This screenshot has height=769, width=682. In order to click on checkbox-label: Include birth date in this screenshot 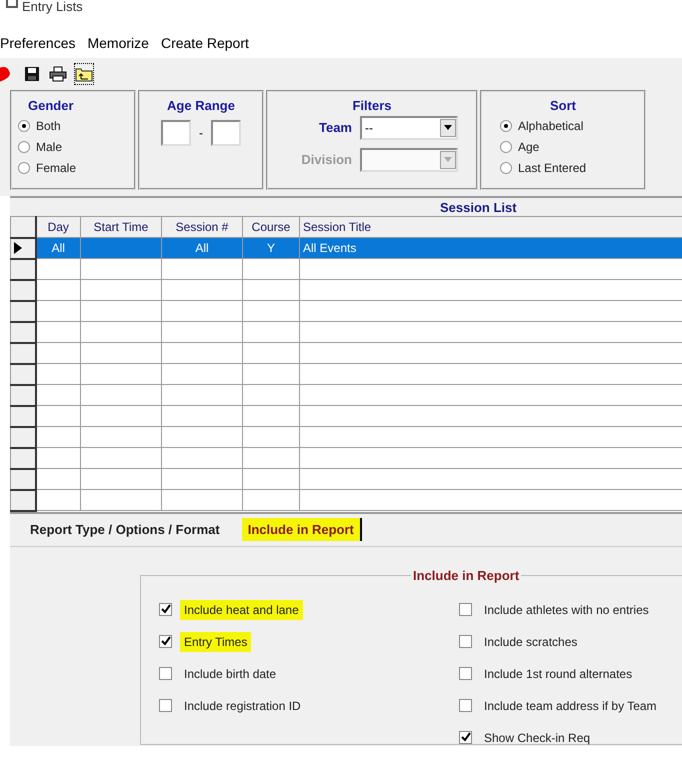, I will do `click(230, 674)`.